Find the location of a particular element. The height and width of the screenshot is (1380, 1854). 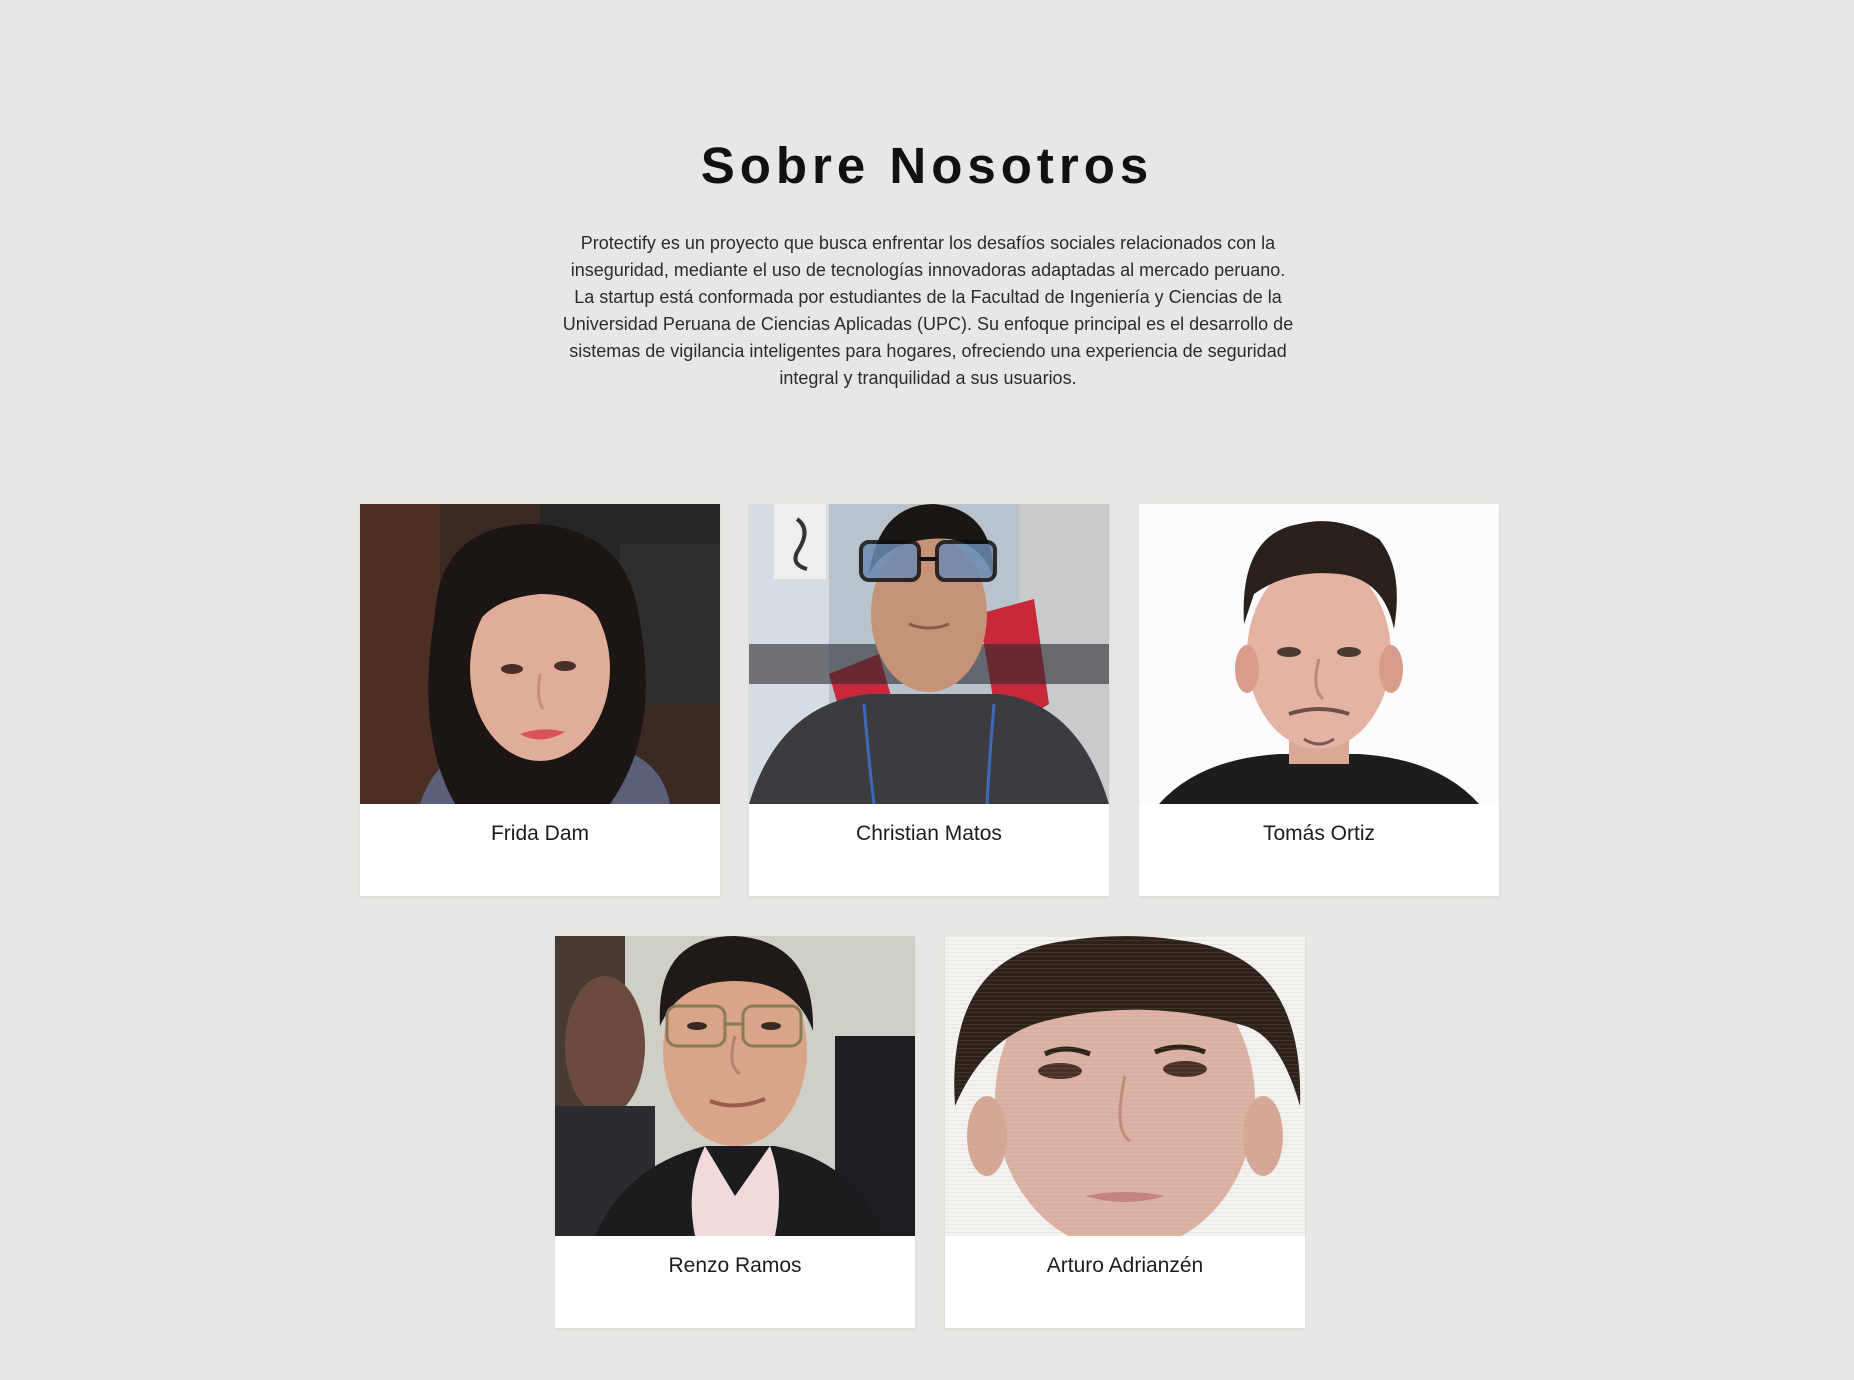

team-member-name: Tomás Ortiz is located at coordinates (1318, 833).